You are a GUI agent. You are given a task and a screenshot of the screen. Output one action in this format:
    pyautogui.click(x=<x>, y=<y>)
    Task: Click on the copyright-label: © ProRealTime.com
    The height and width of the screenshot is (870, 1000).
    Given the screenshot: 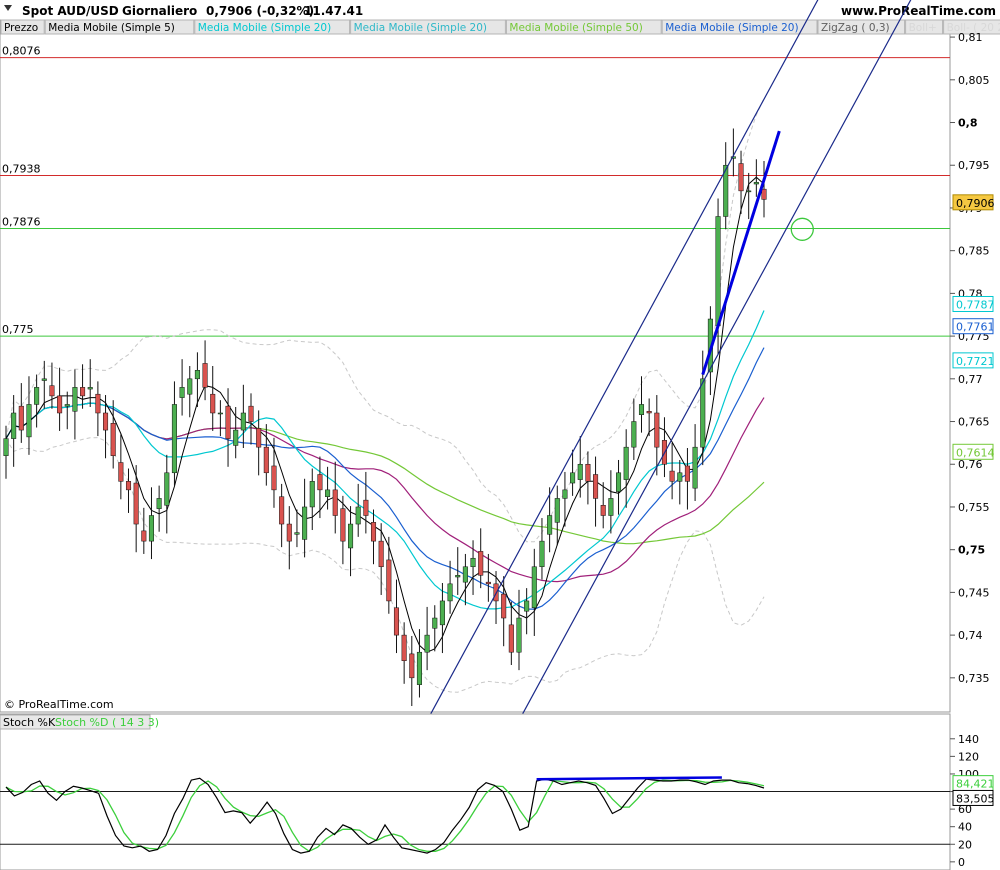 What is the action you would take?
    pyautogui.click(x=59, y=704)
    